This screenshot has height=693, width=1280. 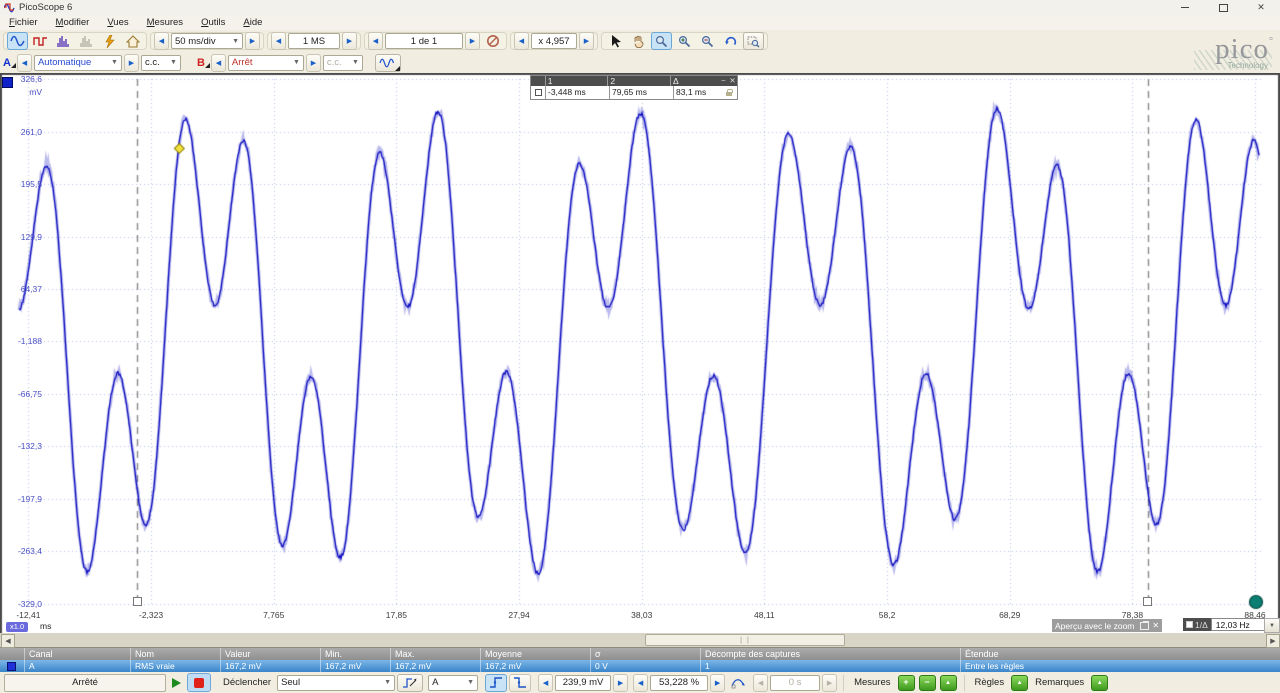 What do you see at coordinates (8, 63) in the screenshot?
I see `channel-a-label: A` at bounding box center [8, 63].